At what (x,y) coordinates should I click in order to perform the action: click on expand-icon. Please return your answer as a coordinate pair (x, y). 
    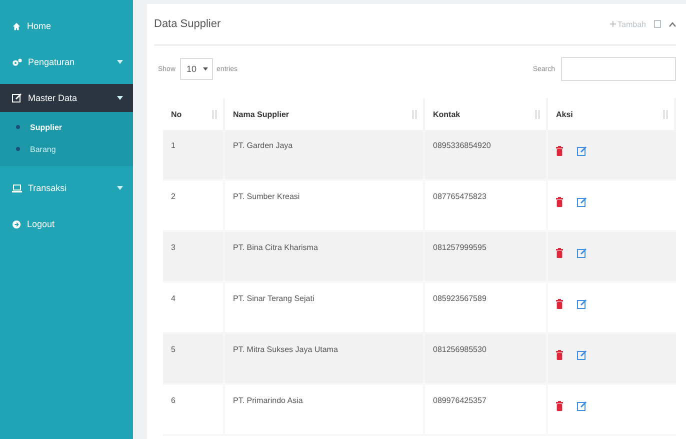
    Looking at the image, I should click on (657, 24).